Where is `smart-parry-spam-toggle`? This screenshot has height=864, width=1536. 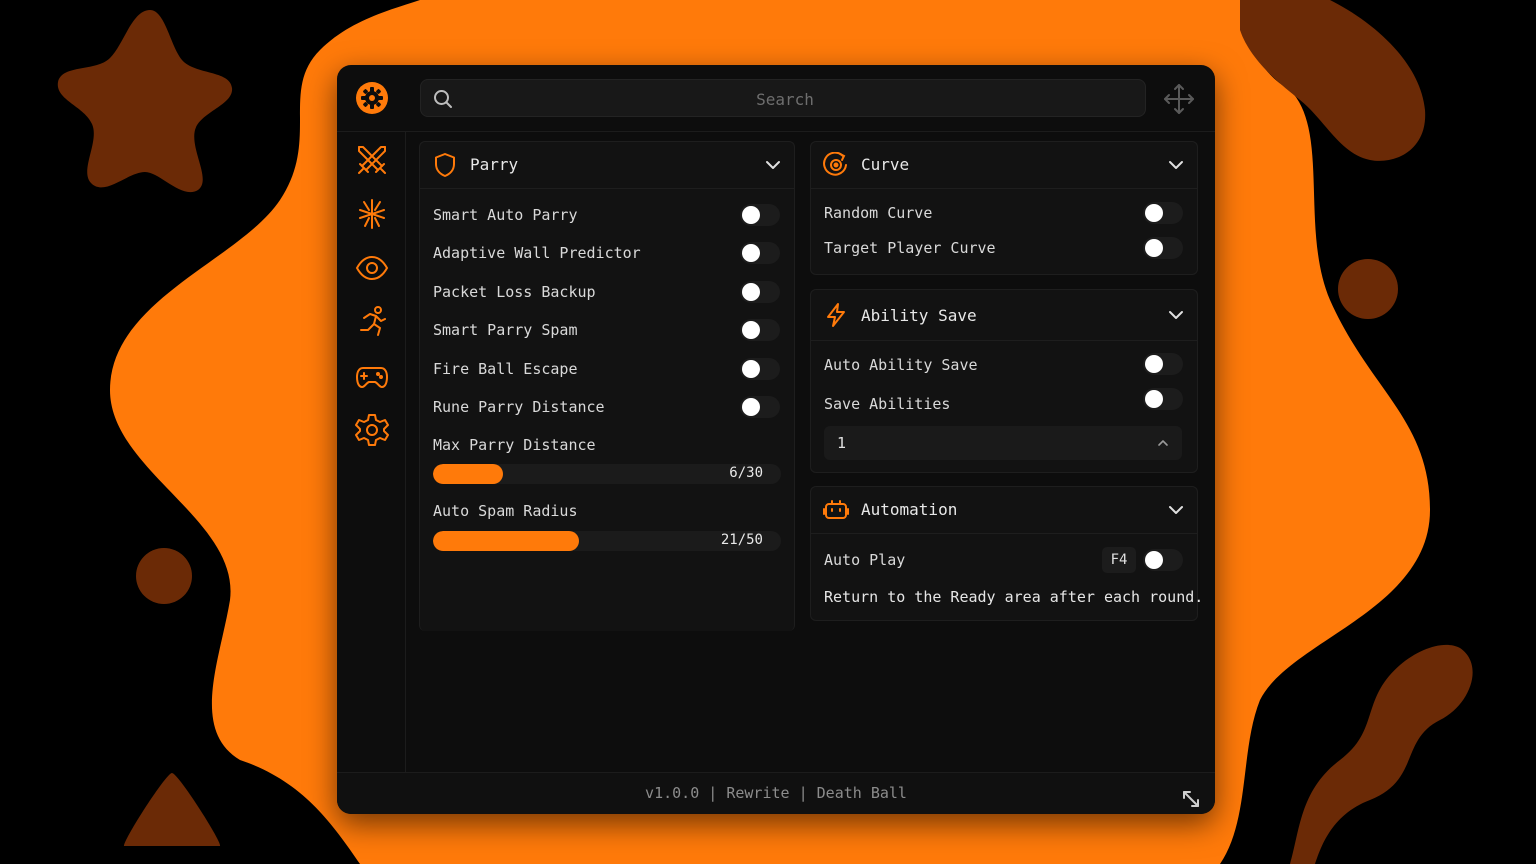
smart-parry-spam-toggle is located at coordinates (760, 330).